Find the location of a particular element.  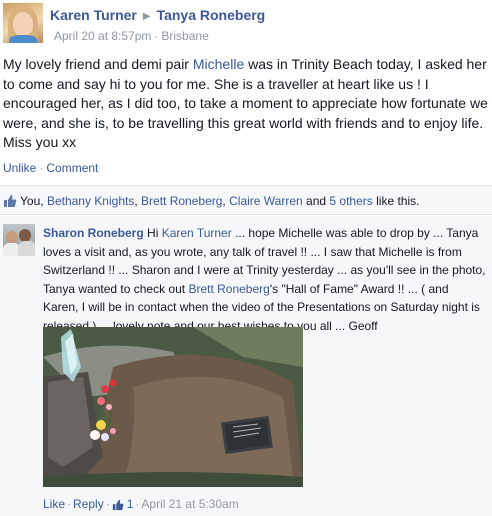

liker-claire-warren: Claire Warren is located at coordinates (266, 201).